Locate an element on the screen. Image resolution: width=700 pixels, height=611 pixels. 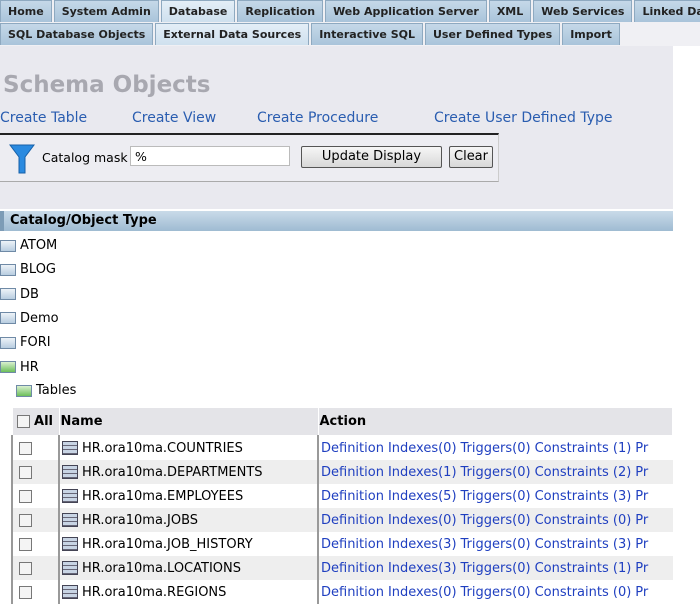
constraints-link: Constraints (2) is located at coordinates (583, 472).